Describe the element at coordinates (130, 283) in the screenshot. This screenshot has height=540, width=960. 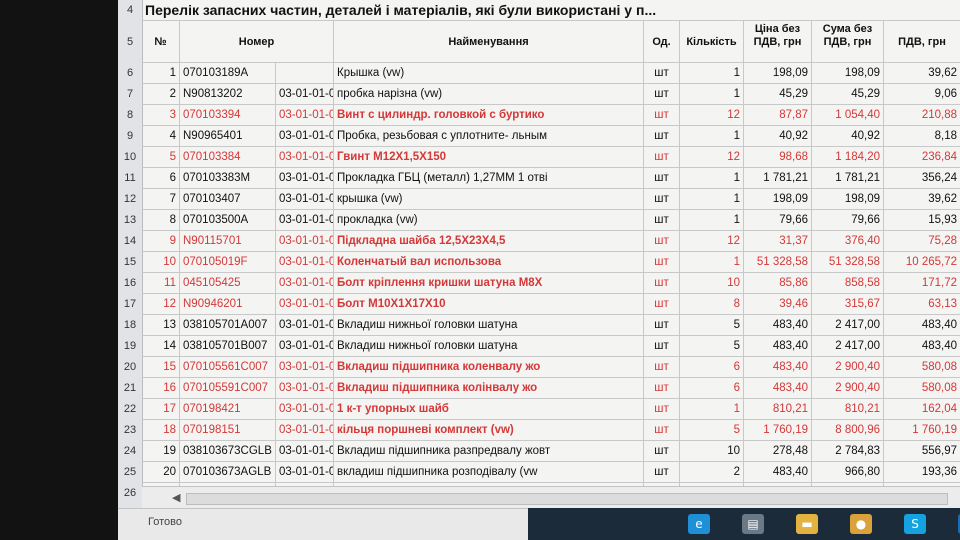
I see `row-number: 16` at that location.